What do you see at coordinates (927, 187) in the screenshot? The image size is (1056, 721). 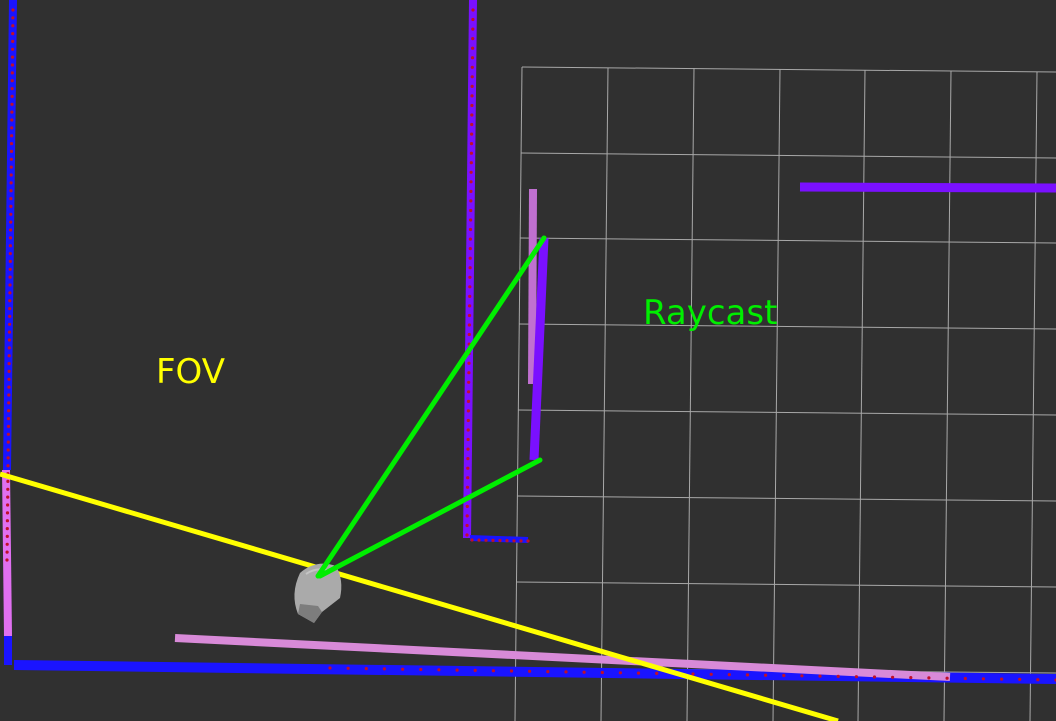 I see `wall-right-violet` at bounding box center [927, 187].